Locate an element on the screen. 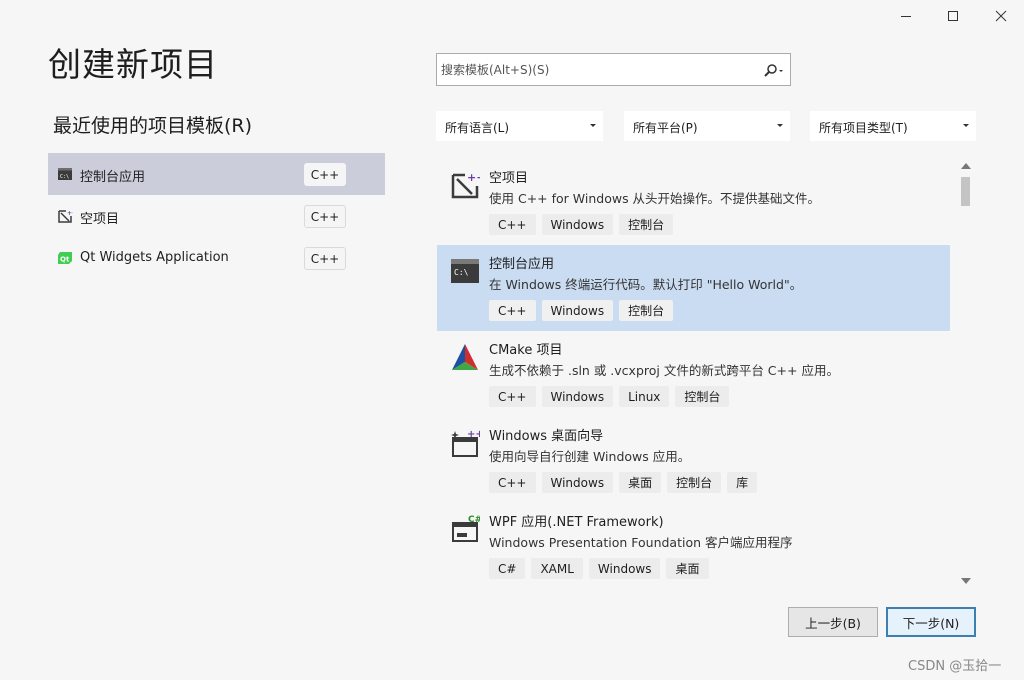 This screenshot has width=1024, height=680. scrollbar-thumb is located at coordinates (965, 191).